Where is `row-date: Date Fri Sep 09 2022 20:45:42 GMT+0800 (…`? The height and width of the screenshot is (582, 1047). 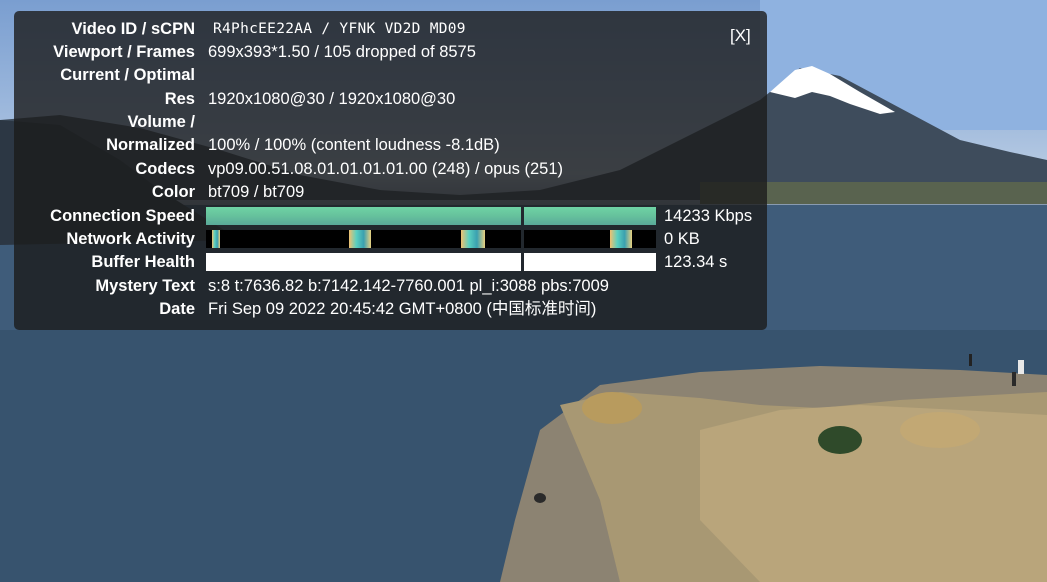 row-date: Date Fri Sep 09 2022 20:45:42 GMT+0800 (… is located at coordinates (390, 309).